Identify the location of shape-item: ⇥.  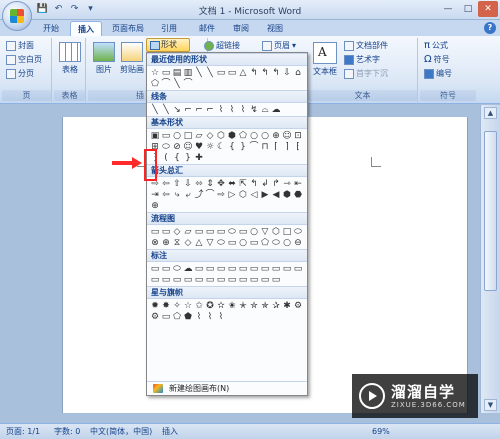
(155, 195).